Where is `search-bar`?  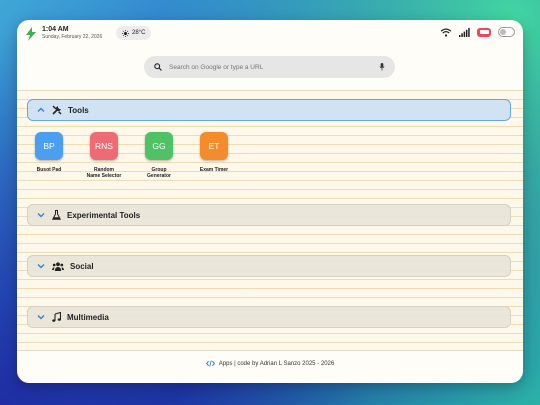 search-bar is located at coordinates (269, 67).